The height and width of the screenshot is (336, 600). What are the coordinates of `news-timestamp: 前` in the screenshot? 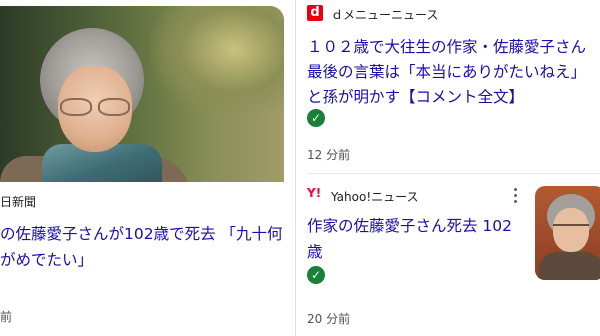 It's located at (6, 317).